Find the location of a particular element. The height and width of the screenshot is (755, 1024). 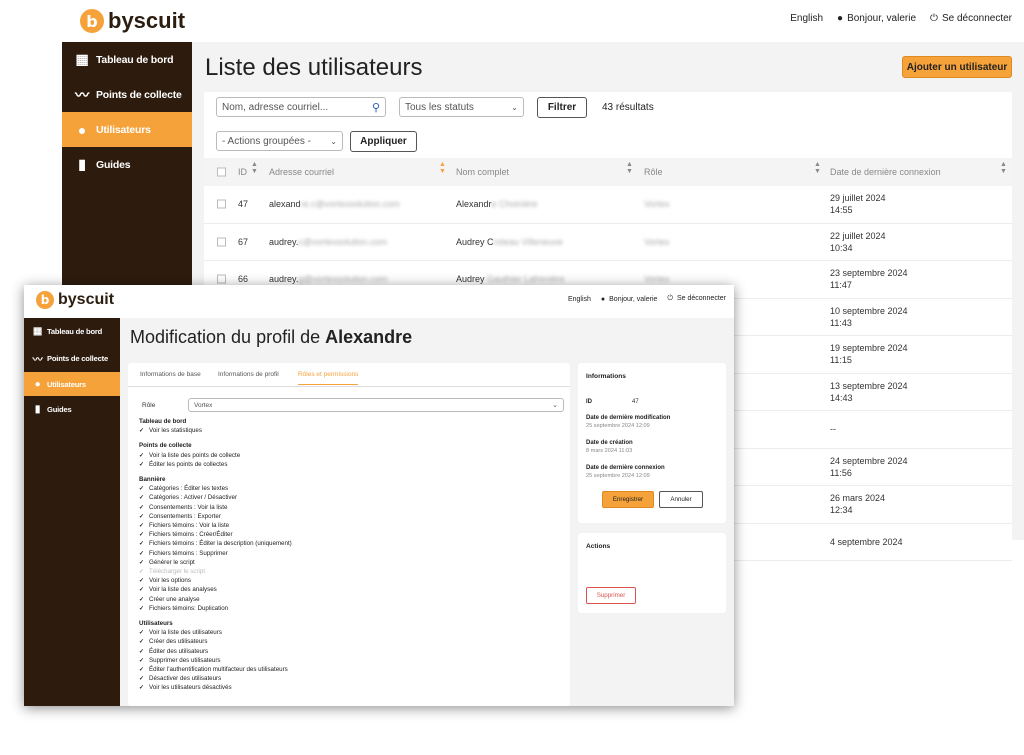

permission-item: Consentements : Exporter is located at coordinates (215, 516).